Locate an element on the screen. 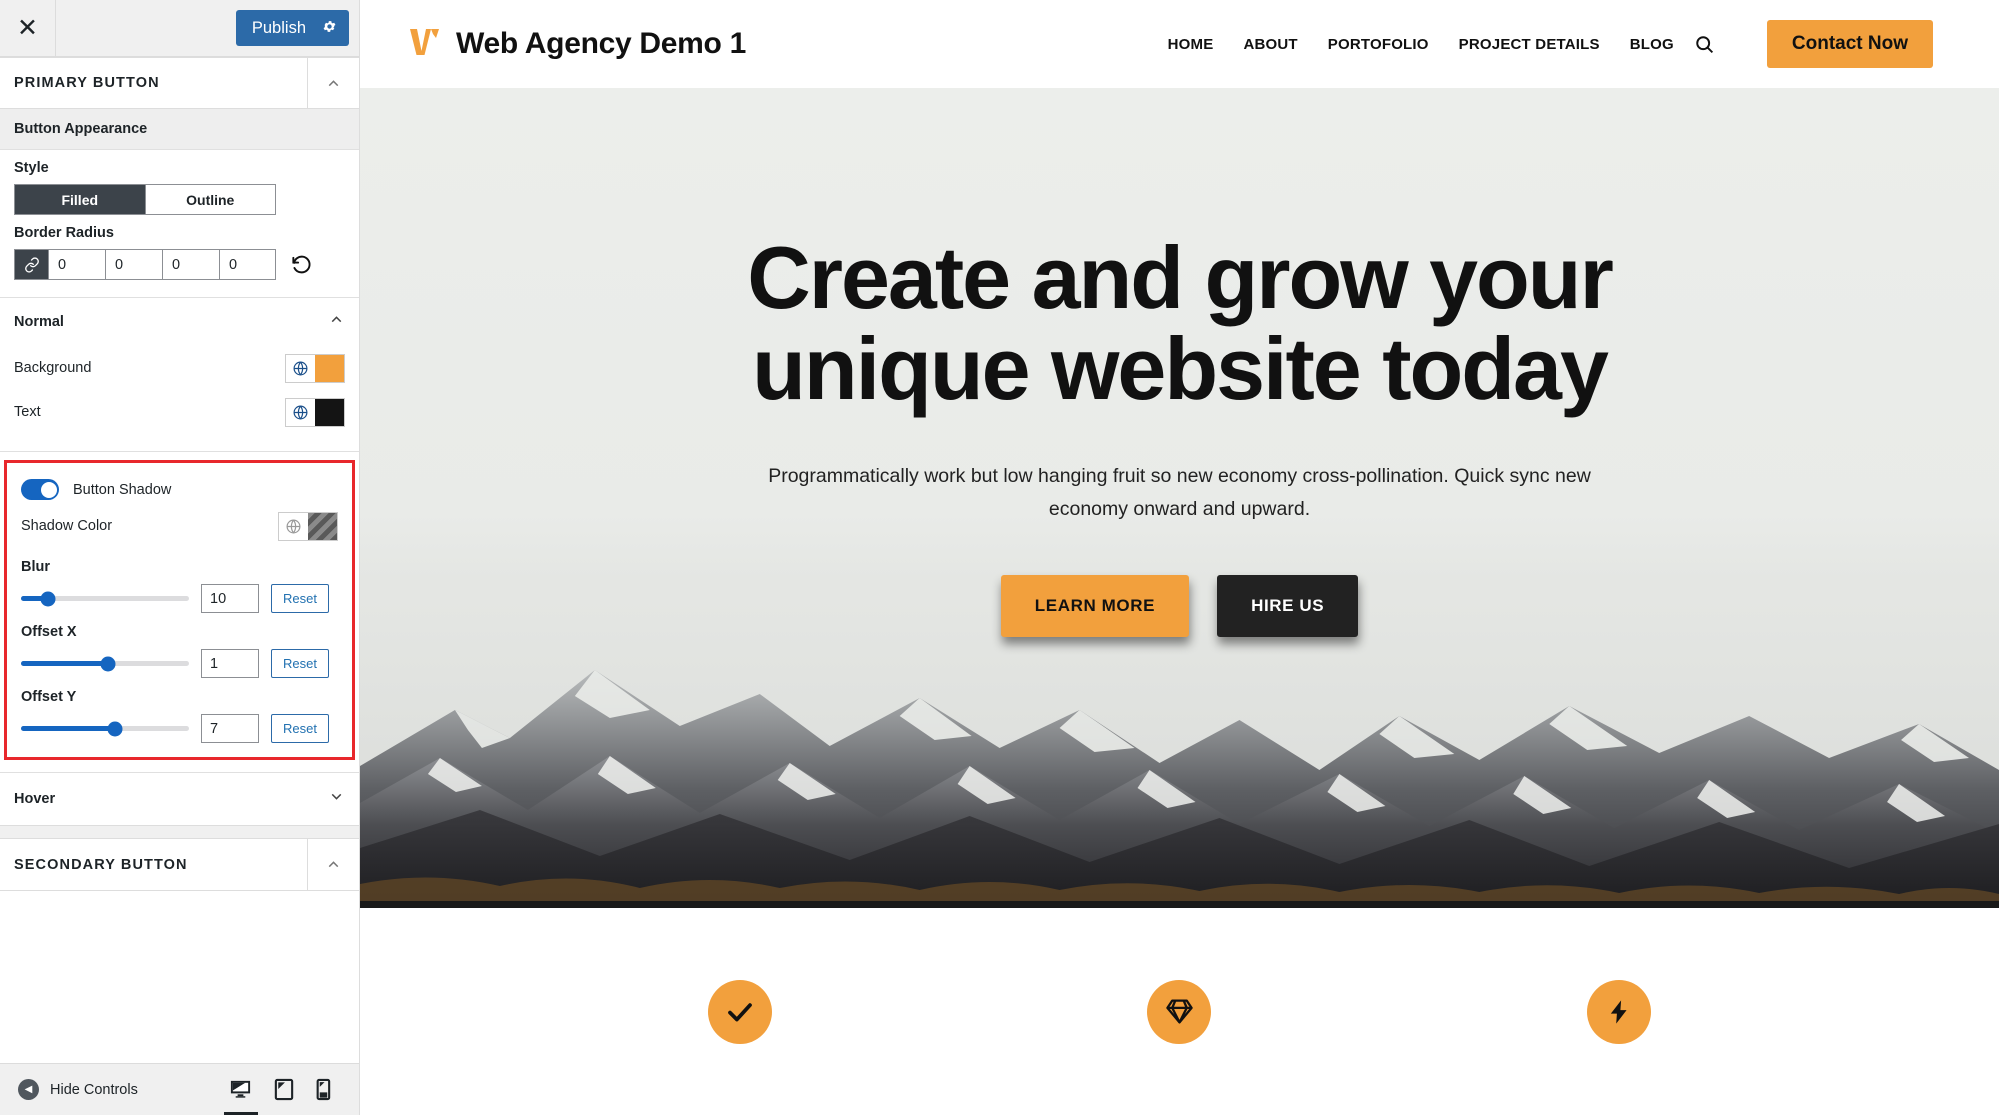  offset-y-row: 7 Reset is located at coordinates (179, 728).